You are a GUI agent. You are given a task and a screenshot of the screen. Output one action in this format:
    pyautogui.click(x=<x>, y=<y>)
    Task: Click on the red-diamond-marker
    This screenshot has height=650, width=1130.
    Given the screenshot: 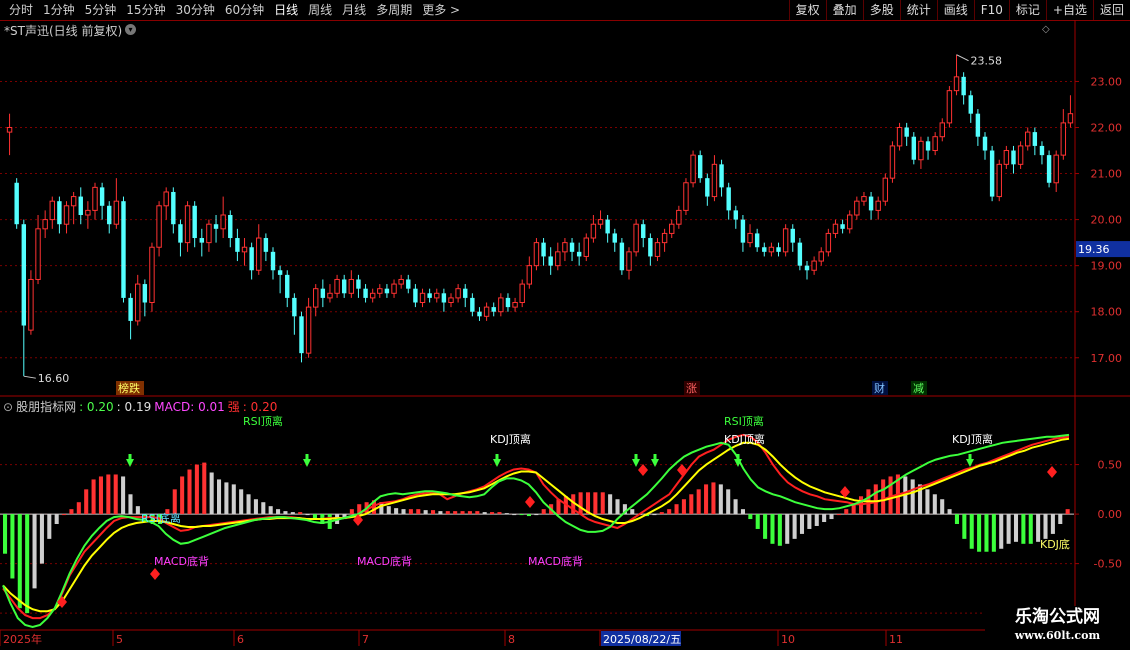 What is the action you would take?
    pyautogui.click(x=1052, y=472)
    